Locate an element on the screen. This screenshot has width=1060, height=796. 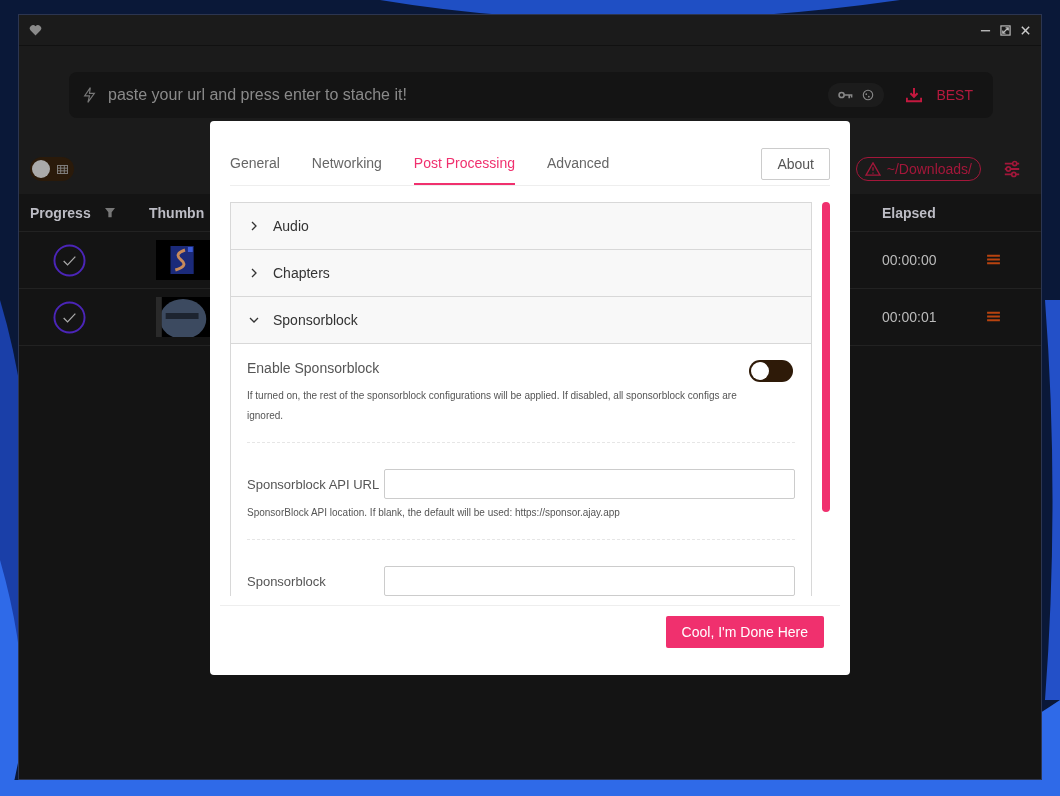
table-cell: 00:00:01 is located at coordinates (909, 317).